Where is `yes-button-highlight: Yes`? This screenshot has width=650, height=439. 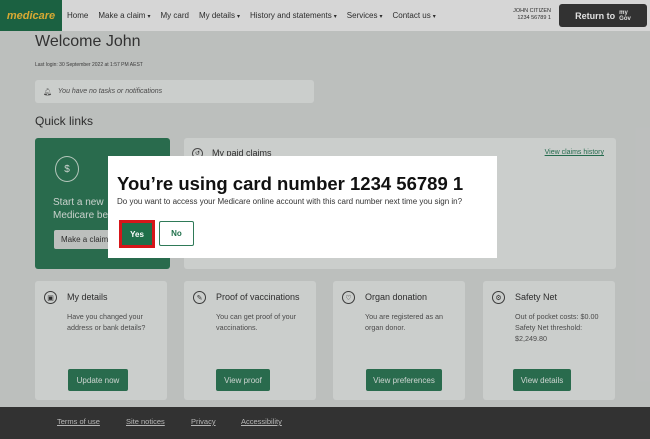
yes-button-highlight: Yes is located at coordinates (137, 234).